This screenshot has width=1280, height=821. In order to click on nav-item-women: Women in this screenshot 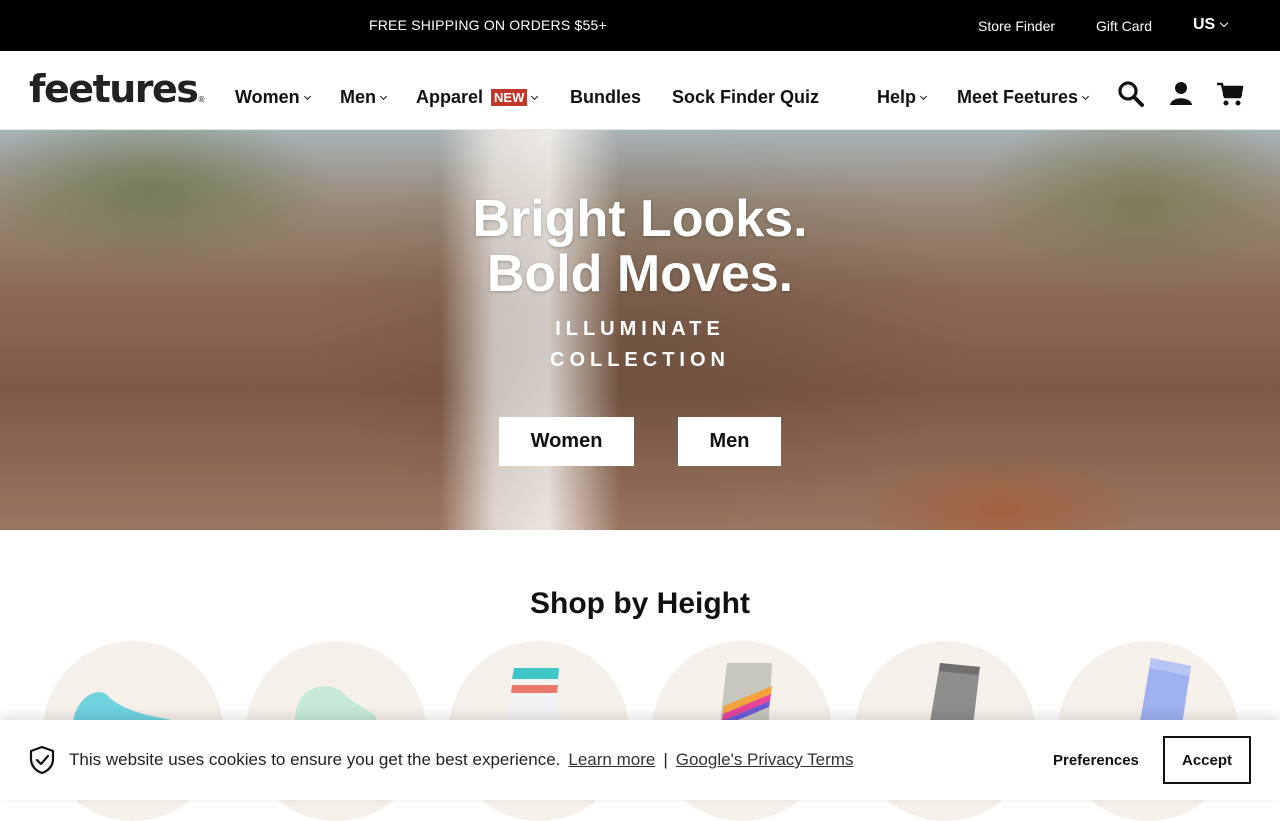, I will do `click(273, 97)`.